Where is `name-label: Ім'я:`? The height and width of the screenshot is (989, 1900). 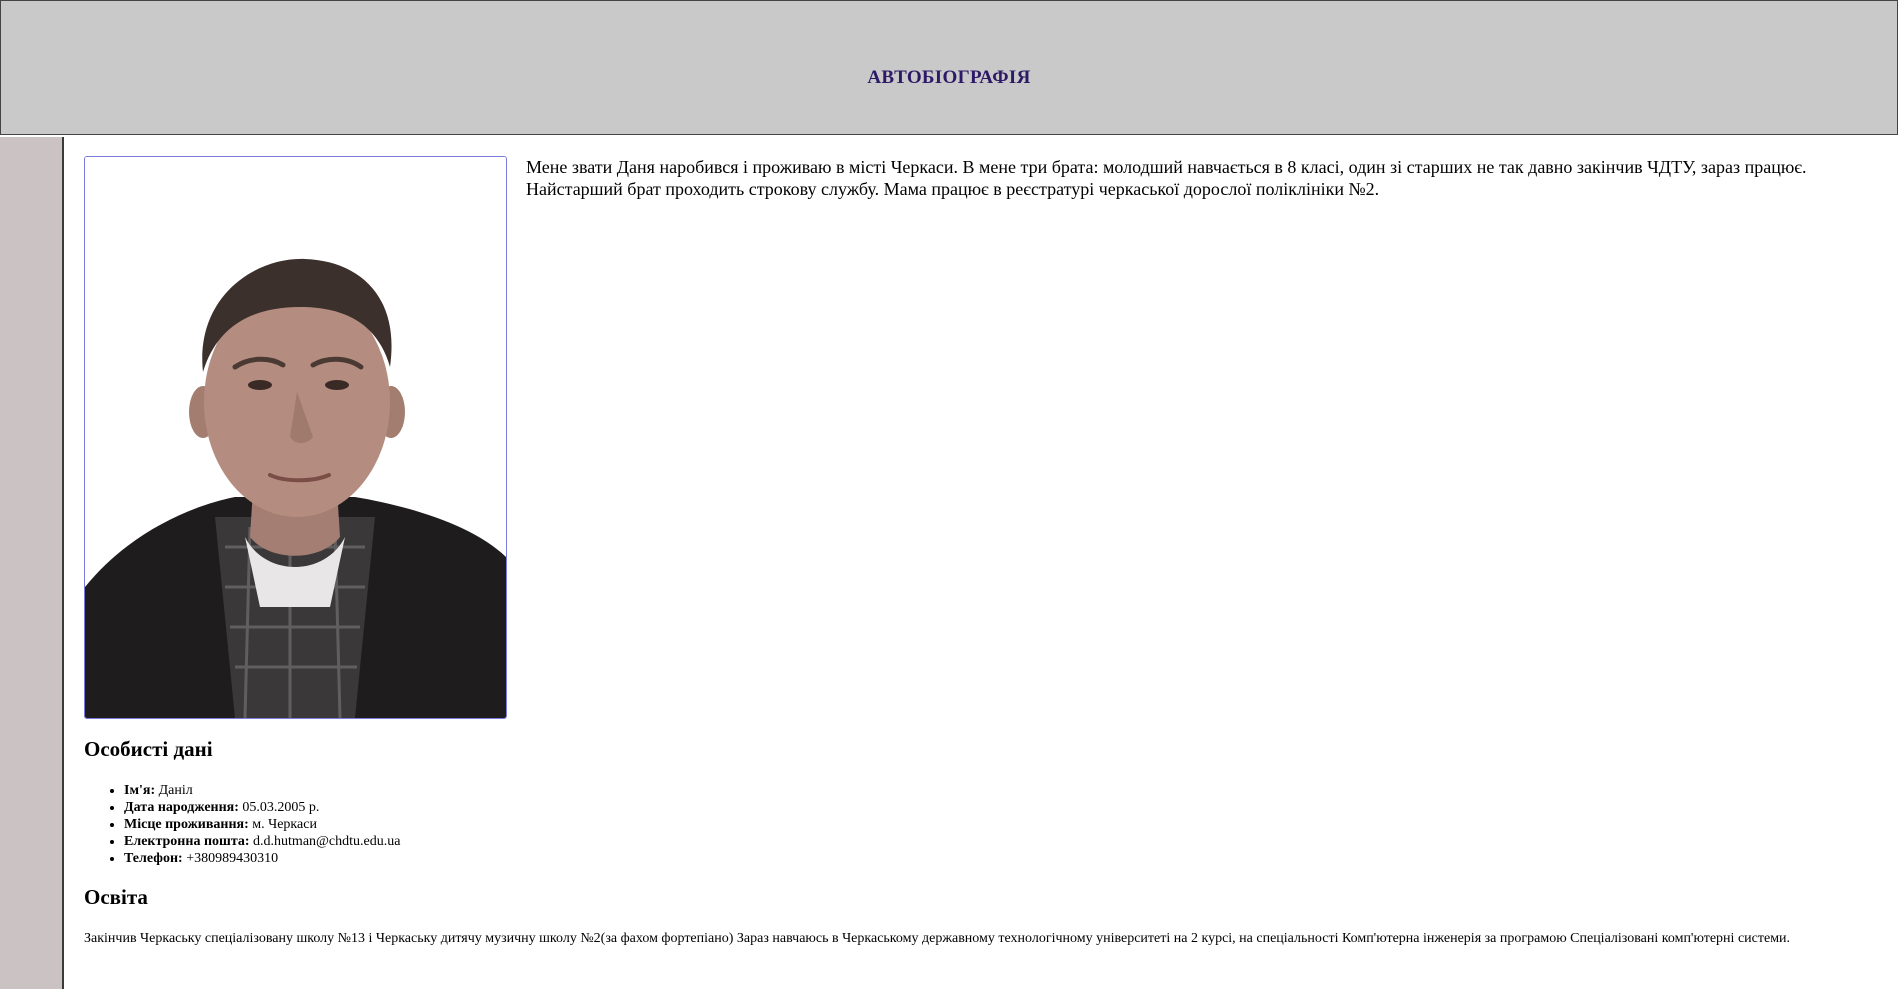 name-label: Ім'я: is located at coordinates (140, 790).